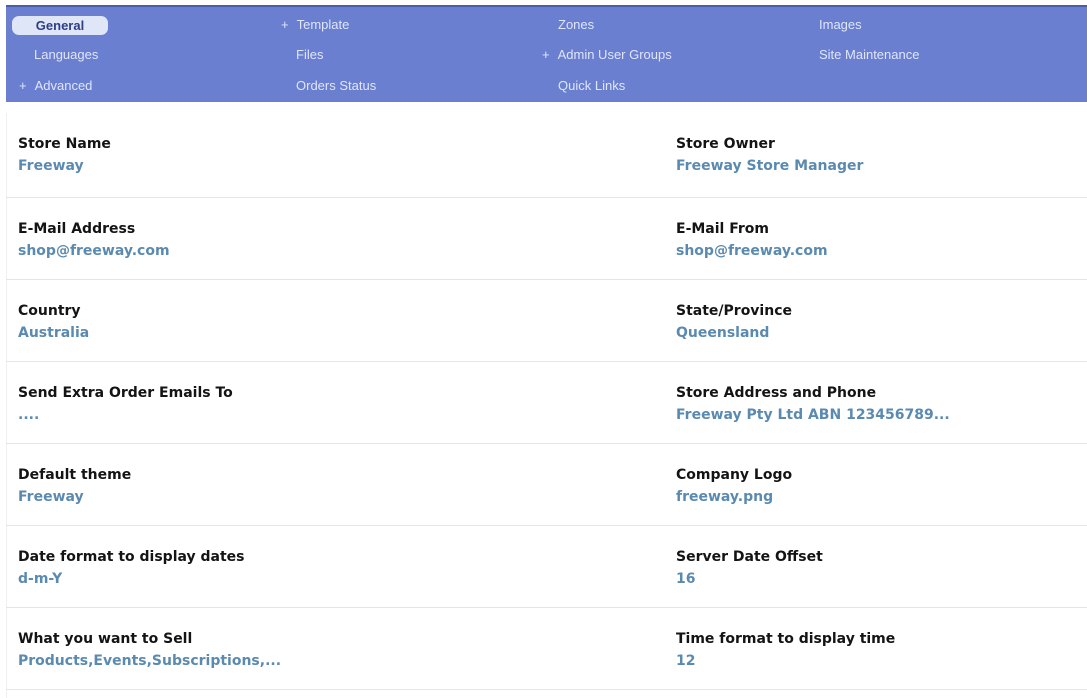 This screenshot has height=698, width=1087. Describe the element at coordinates (75, 475) in the screenshot. I see `setting-label: Default theme` at that location.